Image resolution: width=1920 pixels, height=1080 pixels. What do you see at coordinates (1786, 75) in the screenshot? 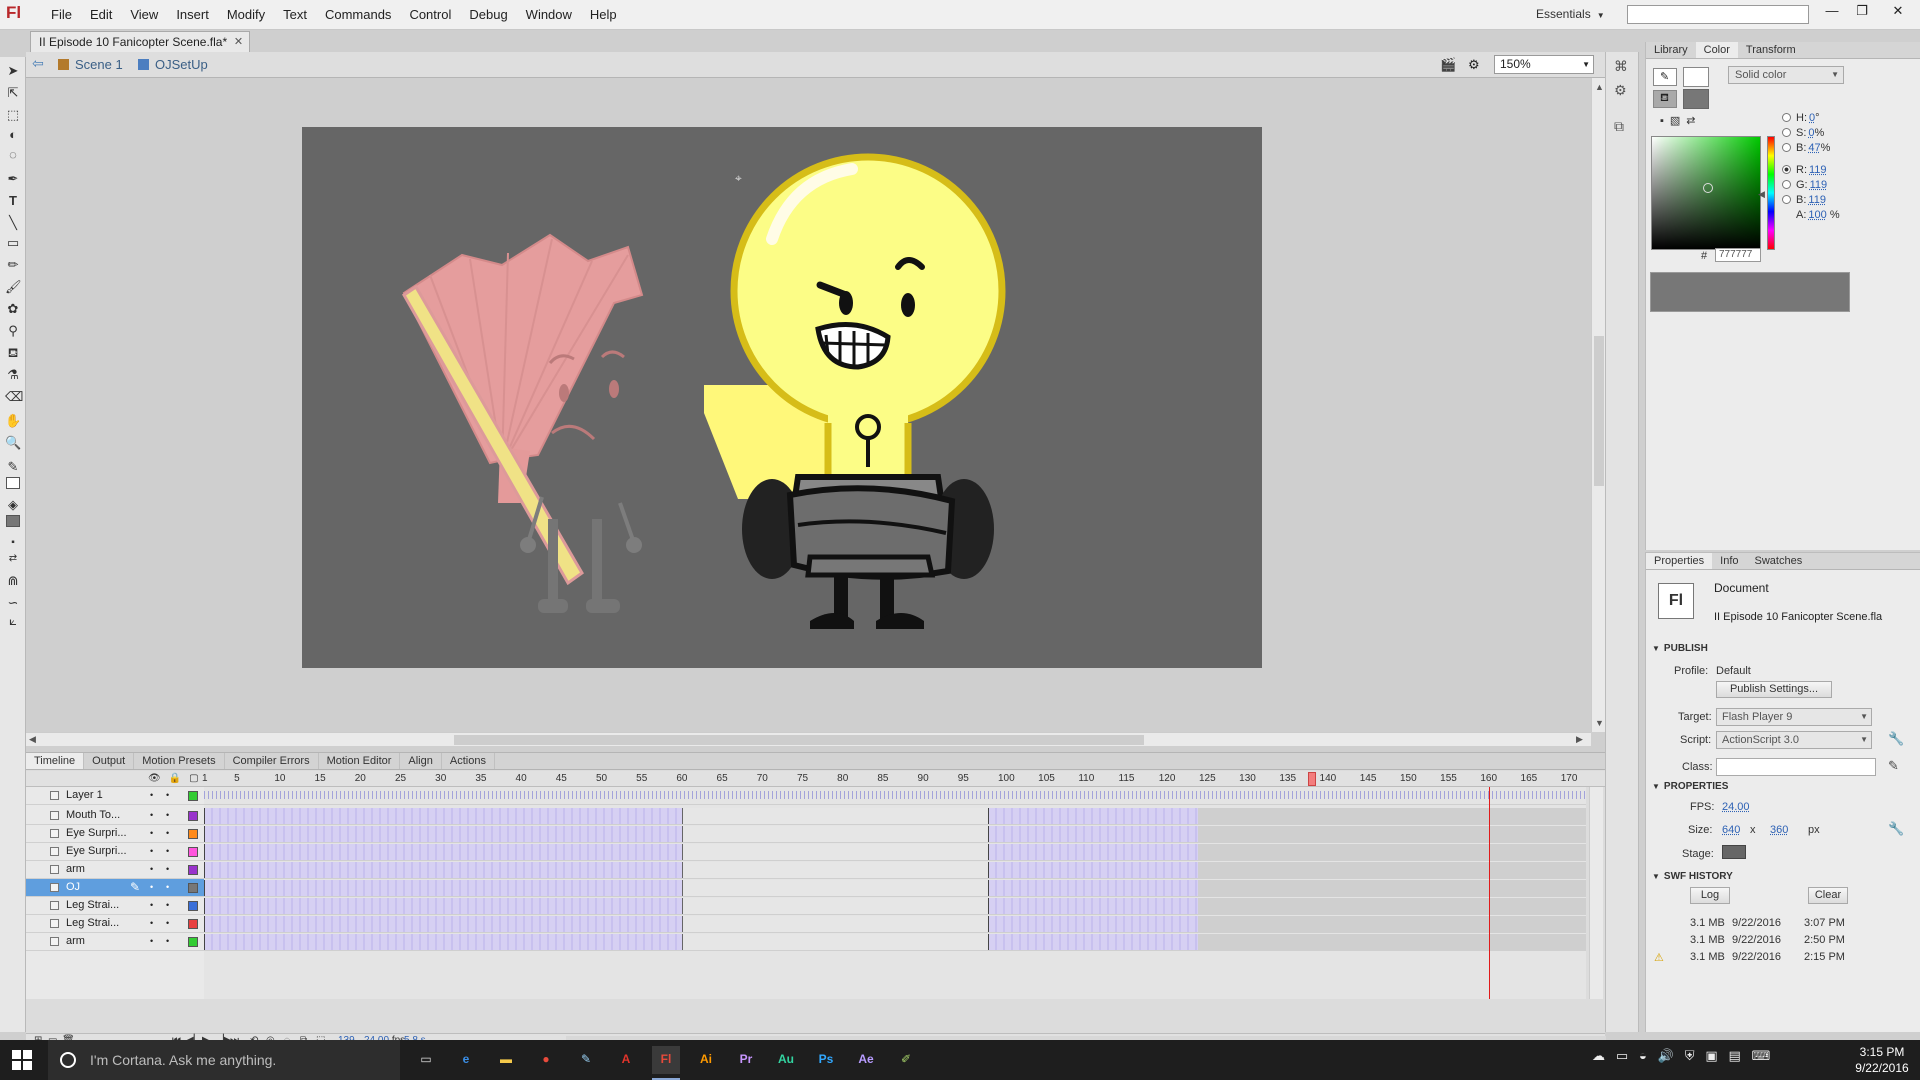
I see `color-type-select: Solid color ▼` at bounding box center [1786, 75].